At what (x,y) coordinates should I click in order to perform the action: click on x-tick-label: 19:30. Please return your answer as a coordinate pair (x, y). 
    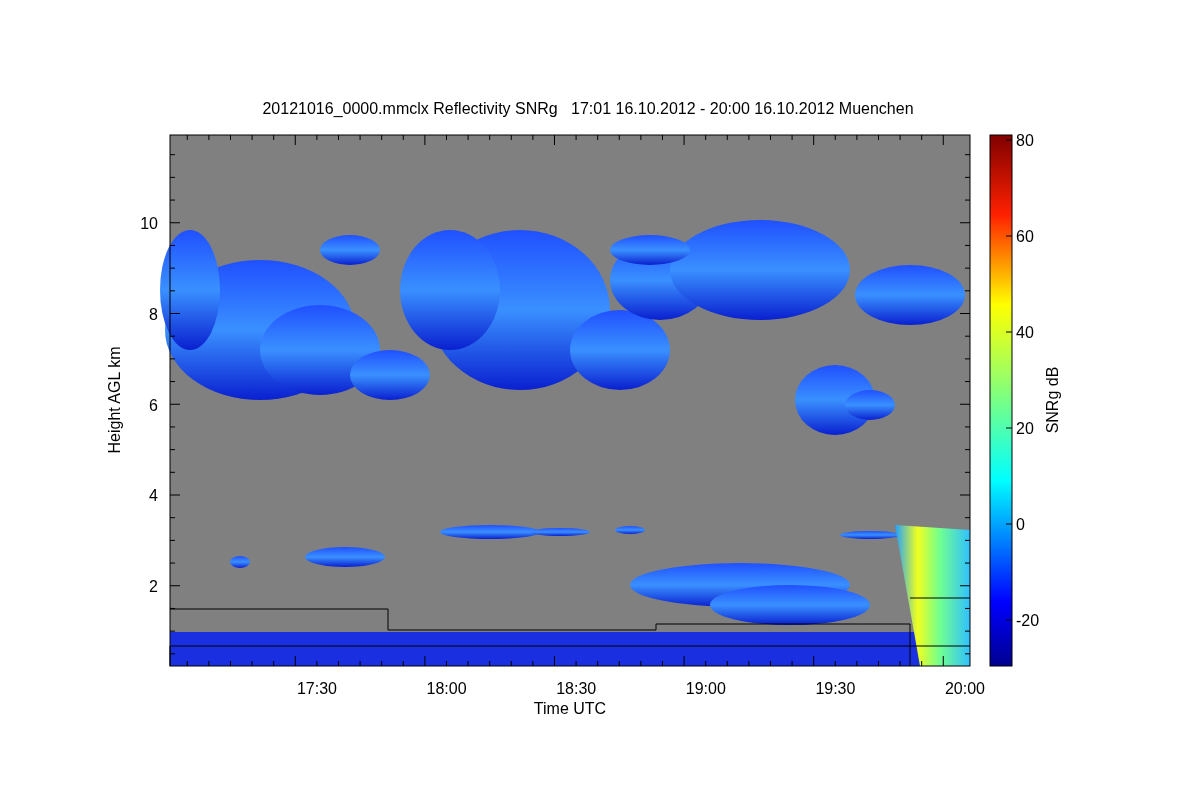
    Looking at the image, I should click on (835, 688).